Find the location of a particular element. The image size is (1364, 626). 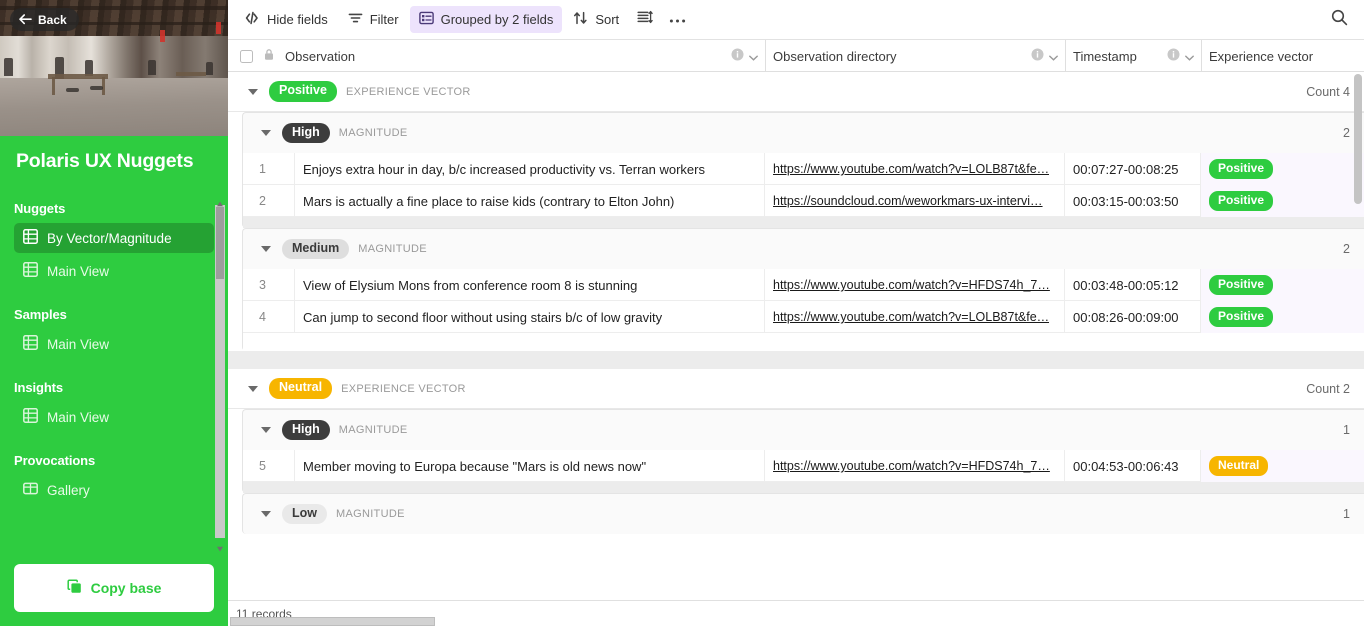

subgroup-field-name: MAGNITUDE is located at coordinates (373, 430).